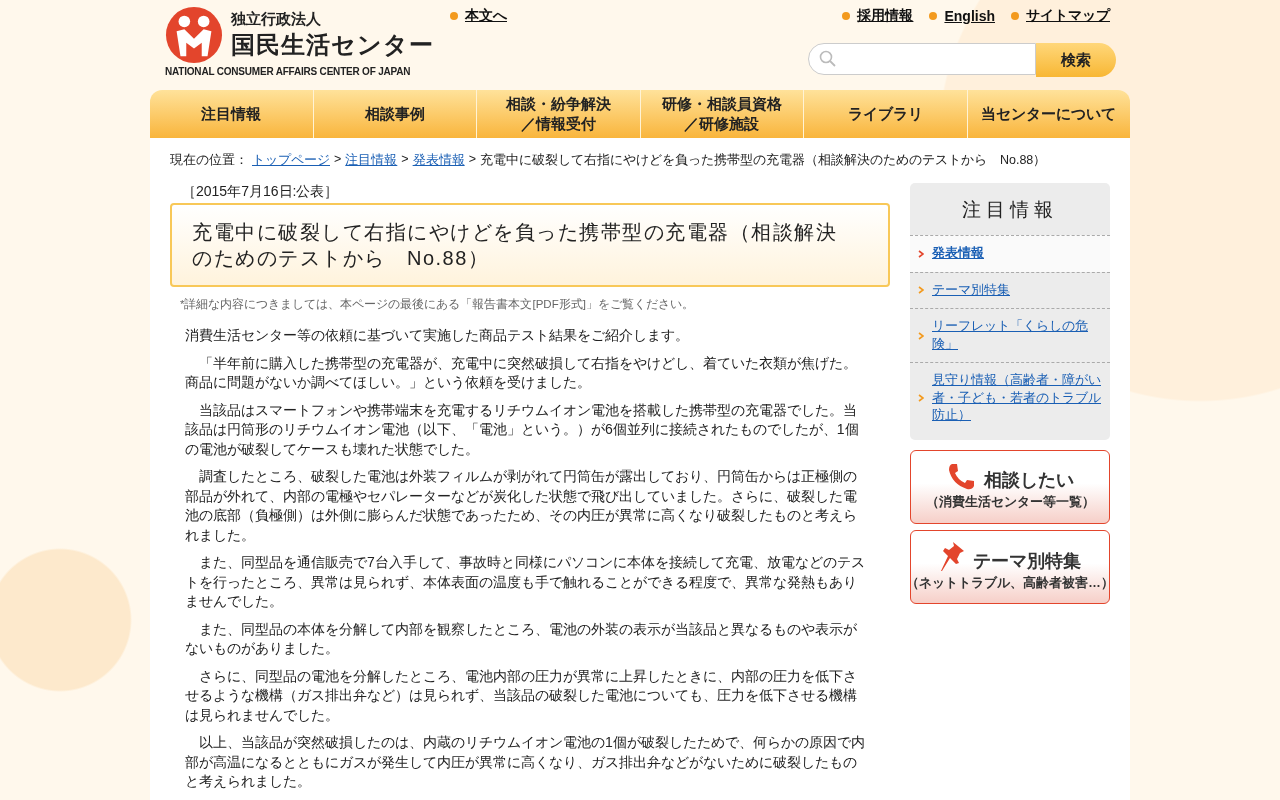 The image size is (1280, 800). What do you see at coordinates (885, 16) in the screenshot?
I see `utility-link: 採用情報` at bounding box center [885, 16].